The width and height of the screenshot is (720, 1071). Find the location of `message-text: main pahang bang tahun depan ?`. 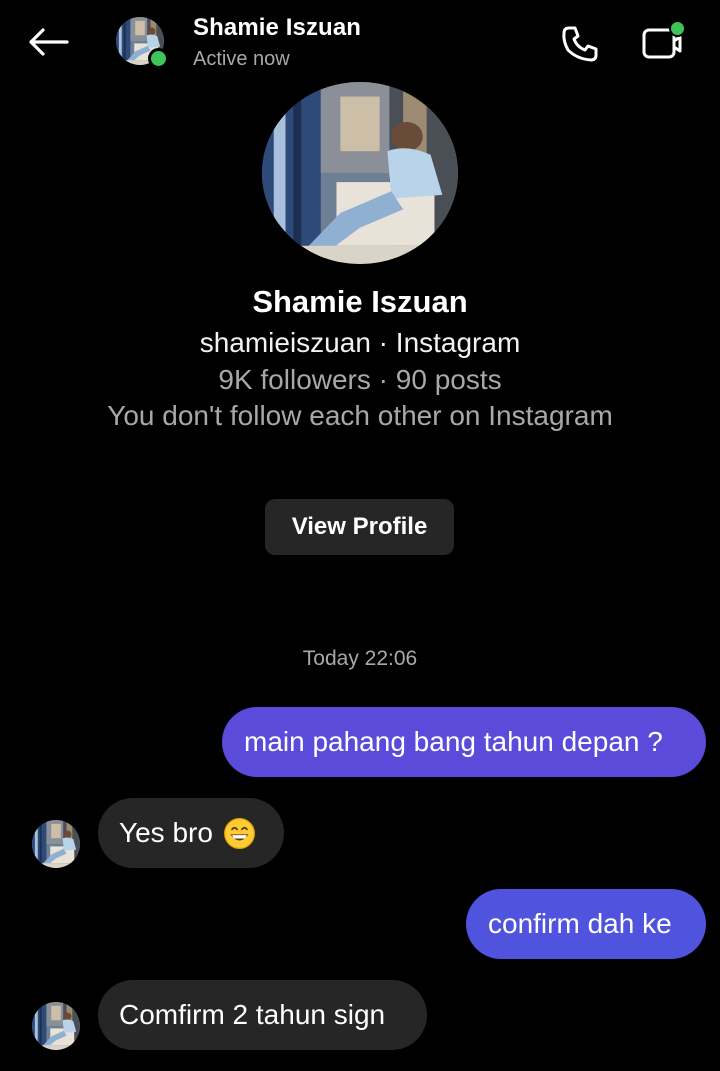

message-text: main pahang bang tahun depan ? is located at coordinates (453, 741).